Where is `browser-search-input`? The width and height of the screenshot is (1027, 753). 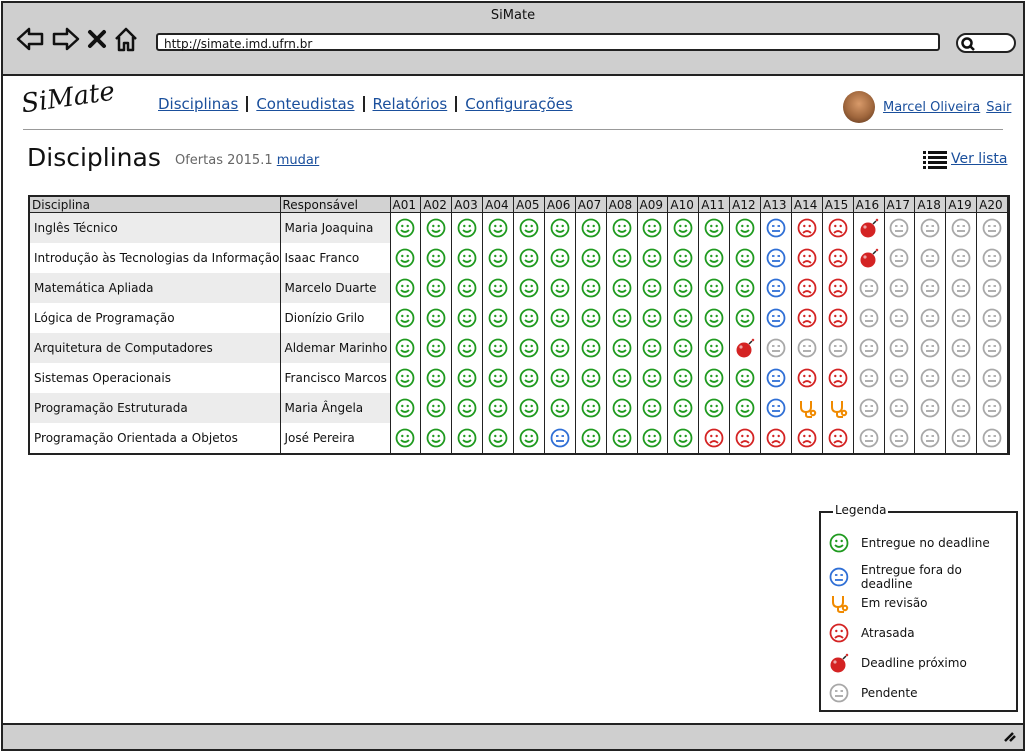 browser-search-input is located at coordinates (986, 43).